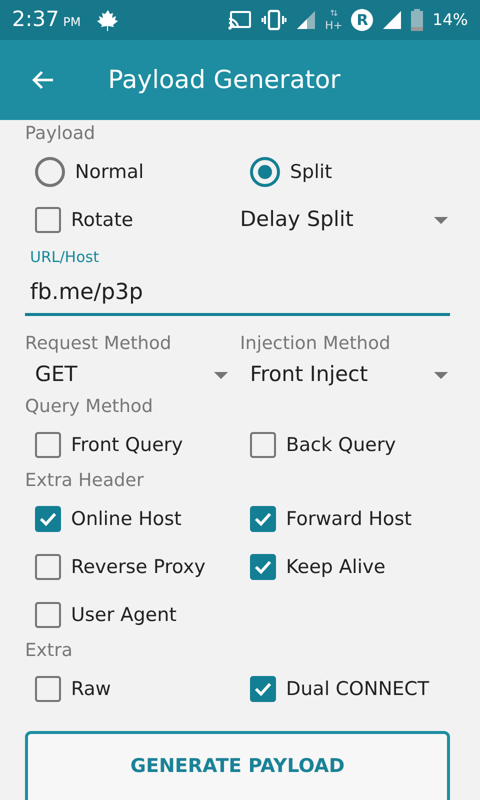 This screenshot has width=480, height=800. Describe the element at coordinates (224, 80) in the screenshot. I see `screen-title: Payload Generator` at that location.